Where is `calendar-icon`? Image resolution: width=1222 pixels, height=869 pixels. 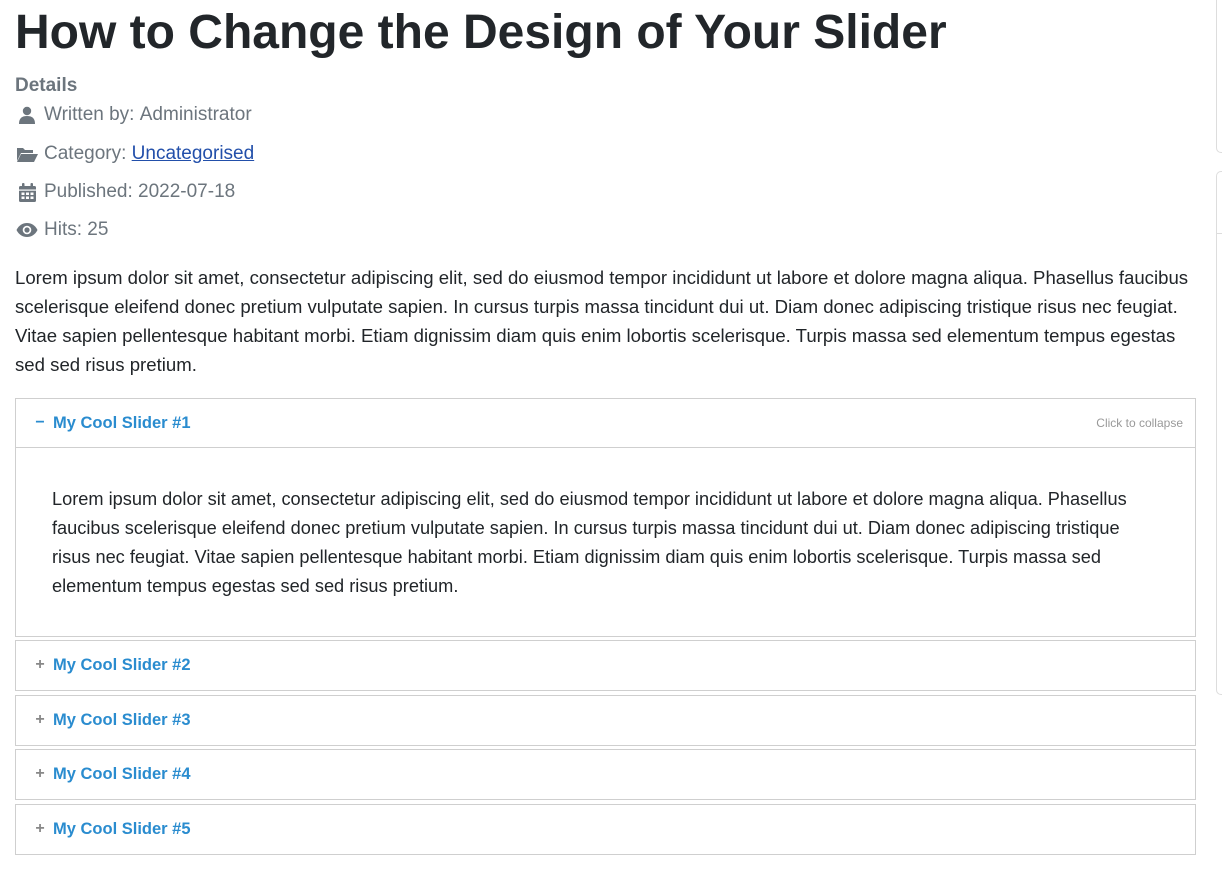
calendar-icon is located at coordinates (27, 192).